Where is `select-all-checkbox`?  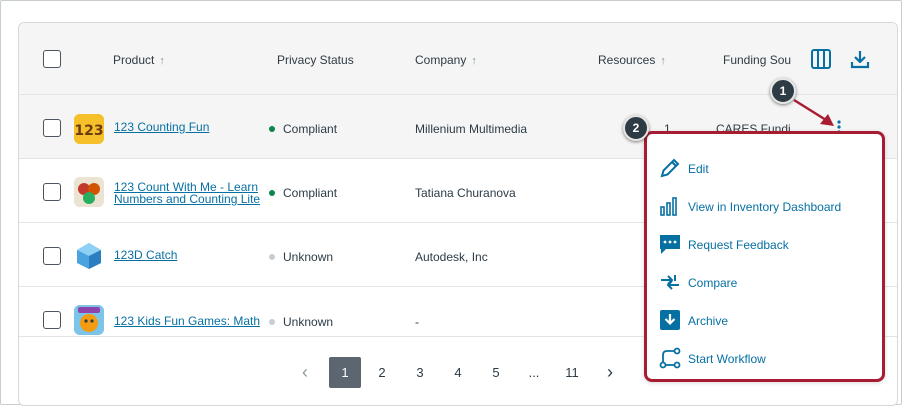 select-all-checkbox is located at coordinates (52, 59).